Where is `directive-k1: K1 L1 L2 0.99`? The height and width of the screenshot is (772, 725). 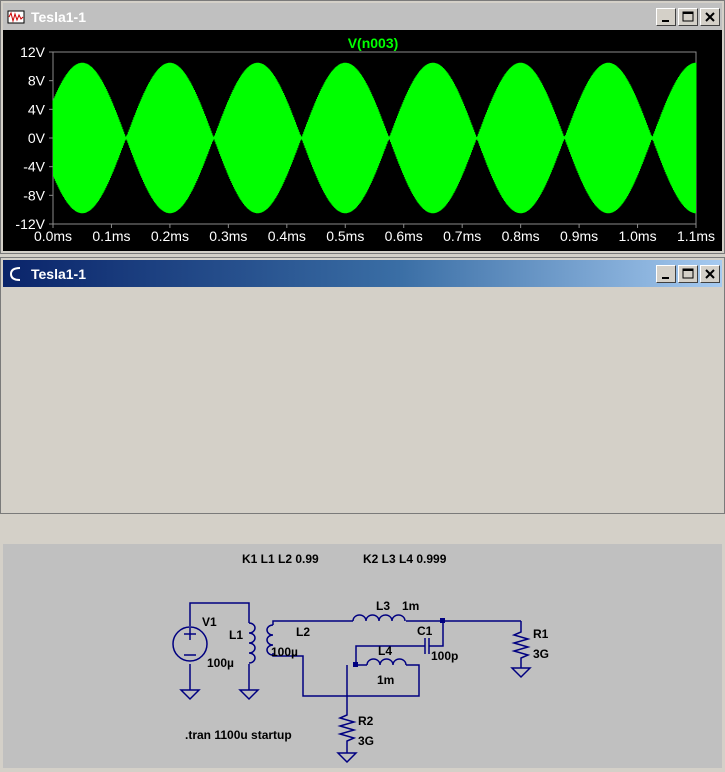
directive-k1: K1 L1 L2 0.99 is located at coordinates (280, 559).